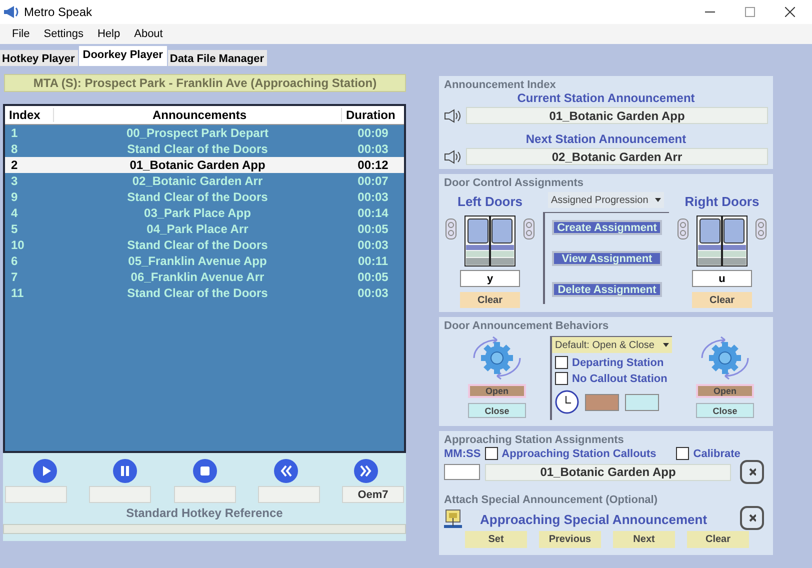 This screenshot has height=568, width=812. What do you see at coordinates (551, 500) in the screenshot?
I see `section-title: Attach Special Announcement (Optional)` at bounding box center [551, 500].